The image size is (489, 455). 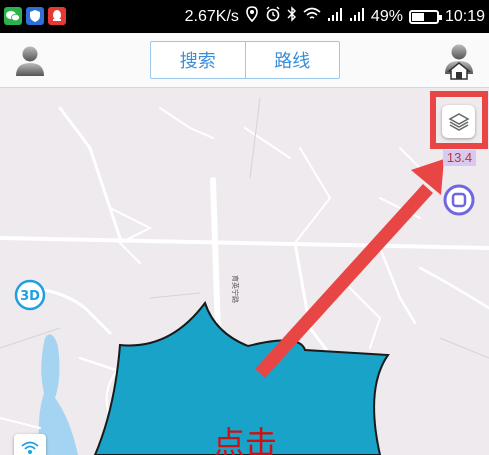 I want to click on zoom-level-label: 13.4, so click(x=459, y=158).